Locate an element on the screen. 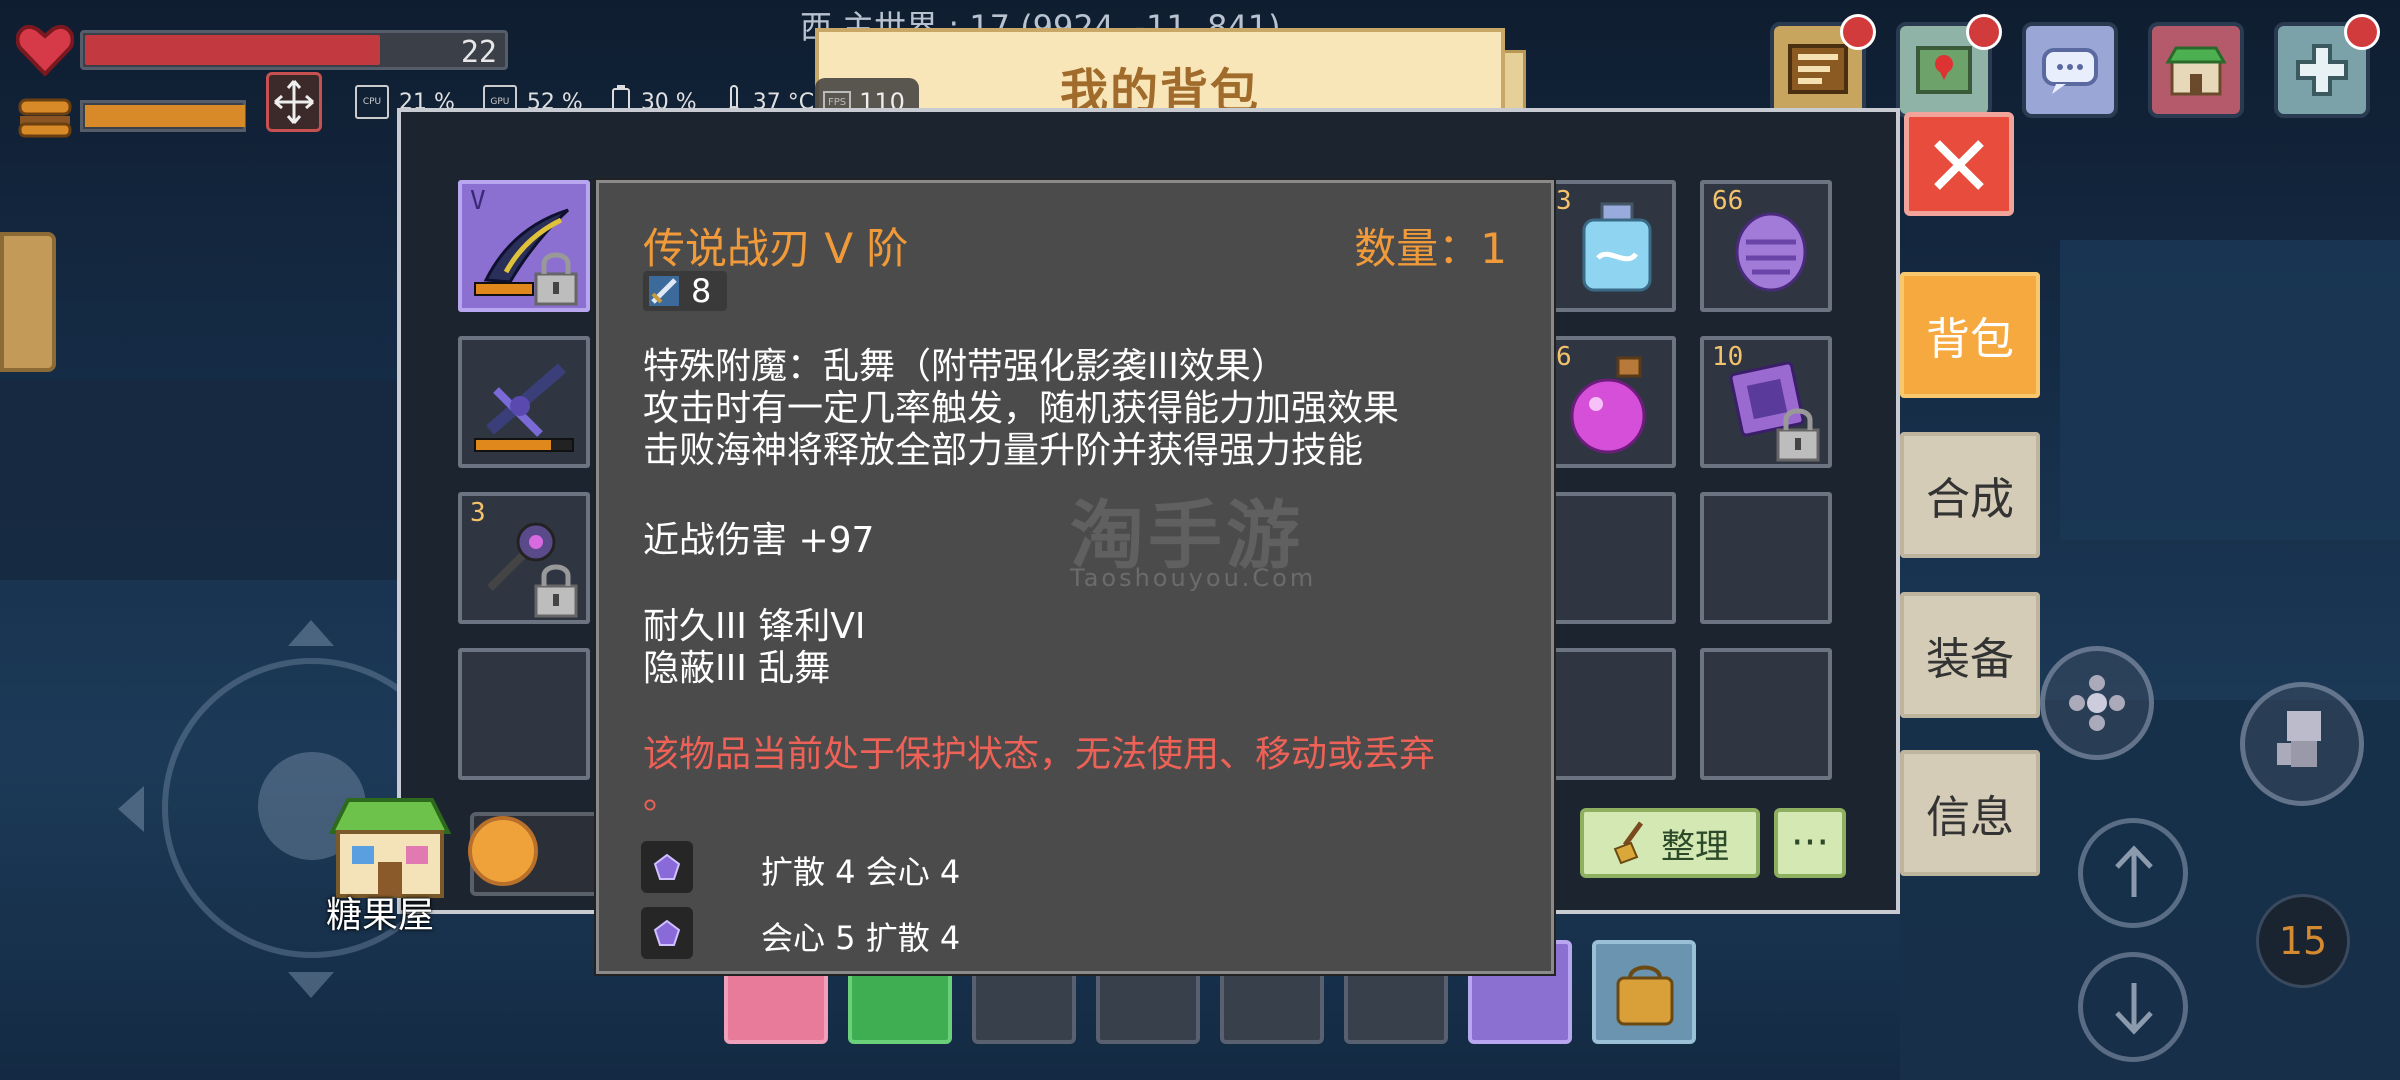 This screenshot has height=1080, width=2400. broom-icon is located at coordinates (1628, 843).